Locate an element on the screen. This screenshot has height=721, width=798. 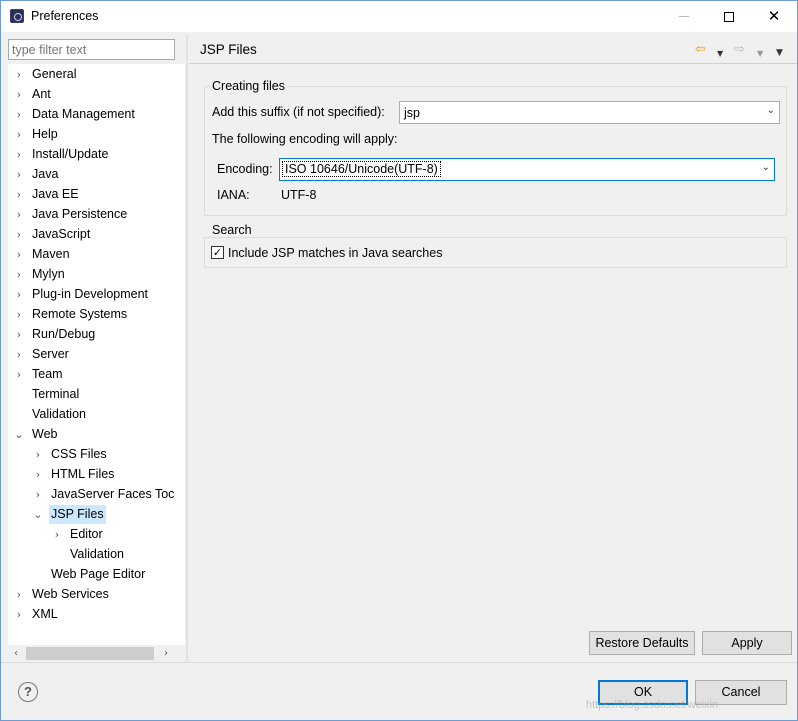
creating-files-label: Creating files is located at coordinates (248, 86).